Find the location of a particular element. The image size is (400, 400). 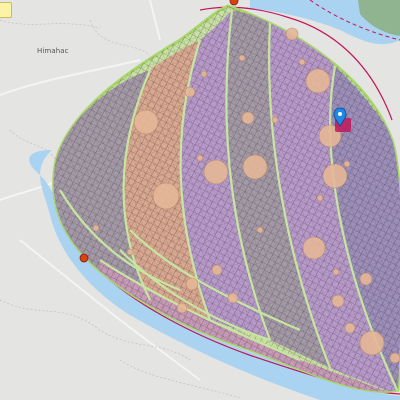

place-label: Himahac is located at coordinates (53, 51).